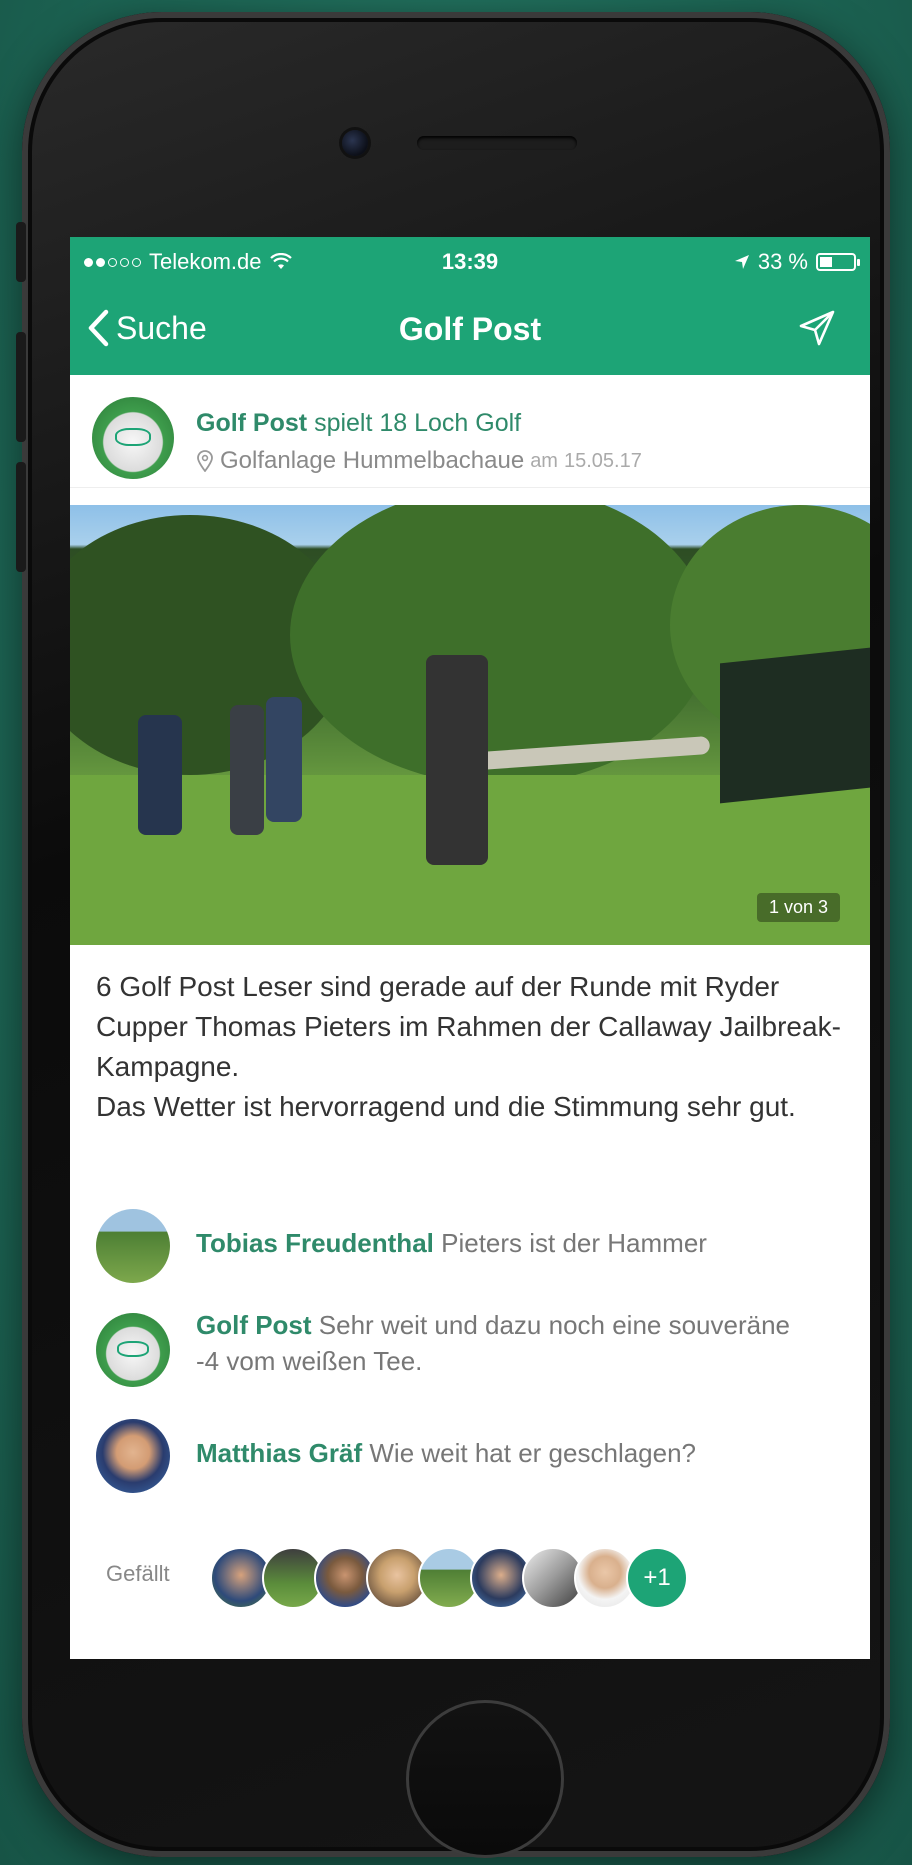 Image resolution: width=912 pixels, height=1865 pixels. I want to click on nav-title: Golf Post, so click(470, 329).